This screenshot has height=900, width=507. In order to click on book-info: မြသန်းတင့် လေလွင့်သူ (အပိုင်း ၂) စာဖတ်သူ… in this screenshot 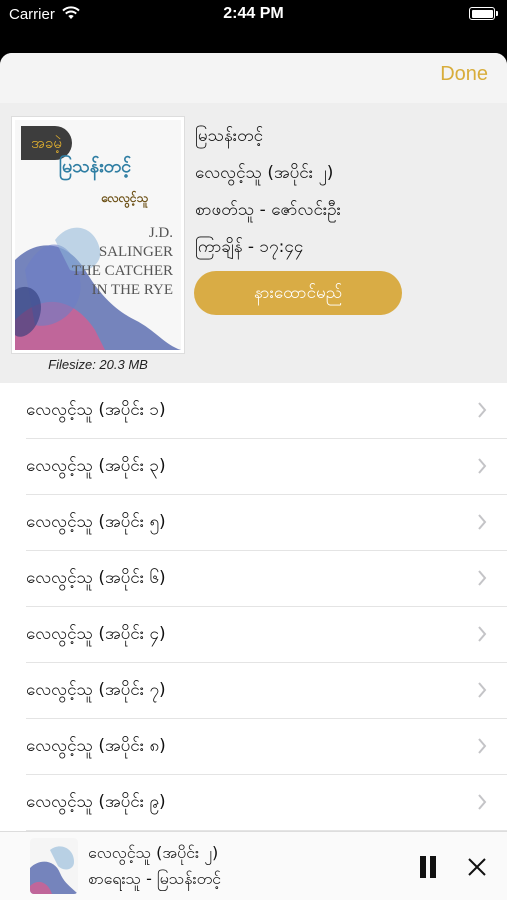, I will do `click(268, 195)`.